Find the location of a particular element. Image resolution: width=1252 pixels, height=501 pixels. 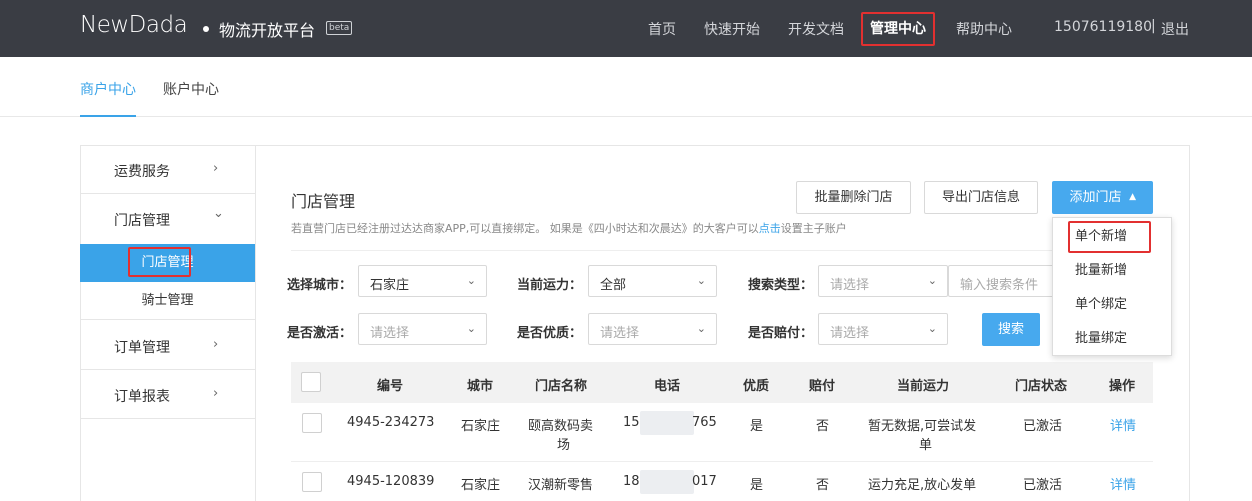

tab-merchant-center: 商户中心 is located at coordinates (108, 89).